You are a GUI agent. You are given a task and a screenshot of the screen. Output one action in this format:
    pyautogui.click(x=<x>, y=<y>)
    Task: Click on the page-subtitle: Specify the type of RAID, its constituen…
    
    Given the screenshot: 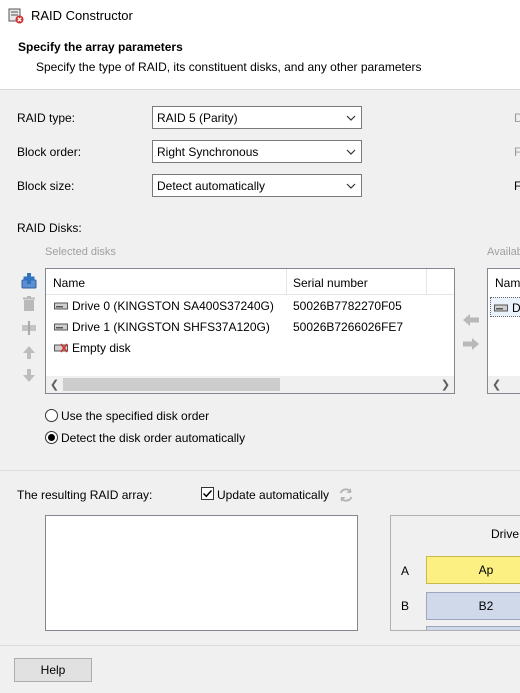 What is the action you would take?
    pyautogui.click(x=229, y=67)
    